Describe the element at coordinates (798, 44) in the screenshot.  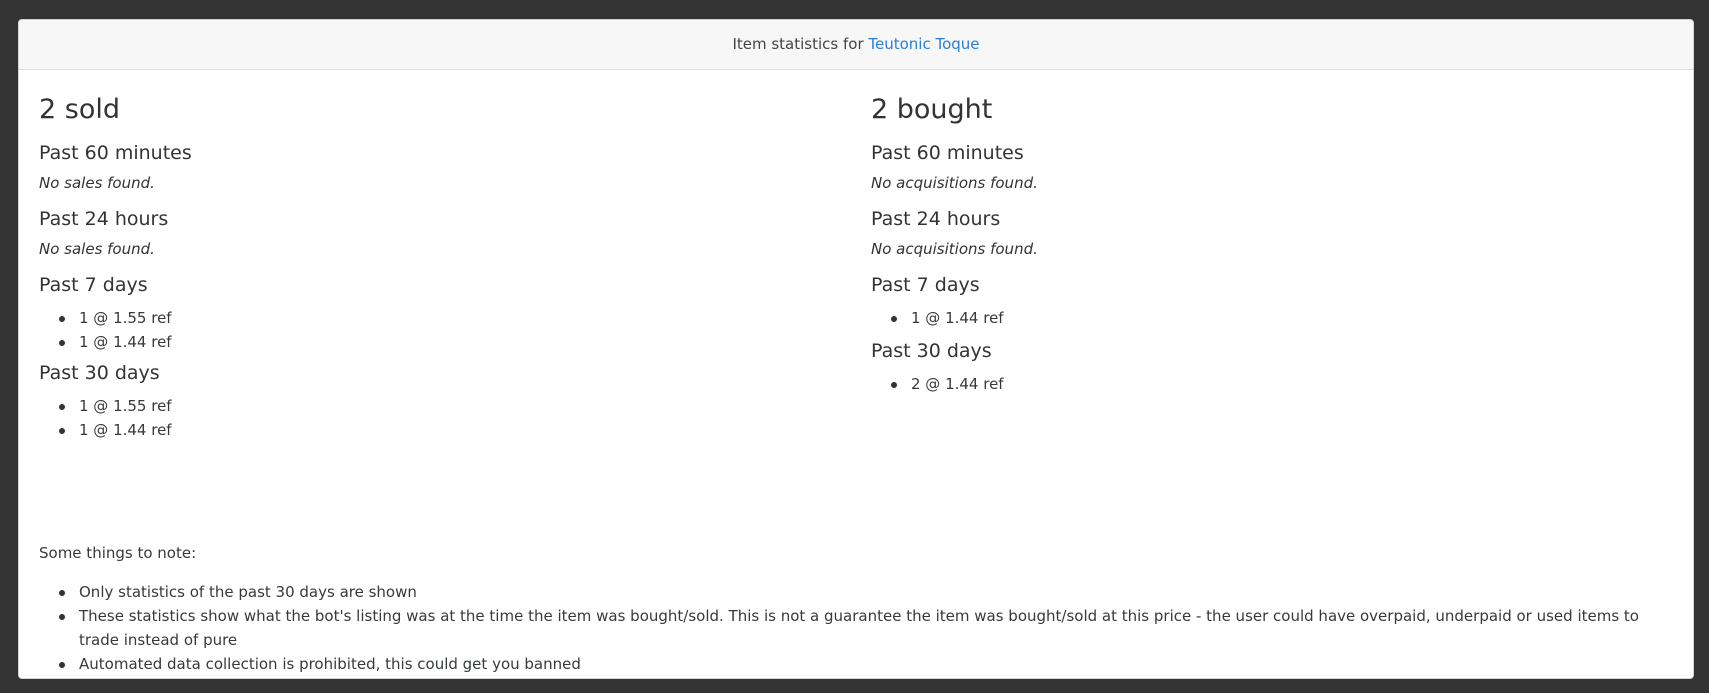
I see `header-prefix: Item statistics for` at that location.